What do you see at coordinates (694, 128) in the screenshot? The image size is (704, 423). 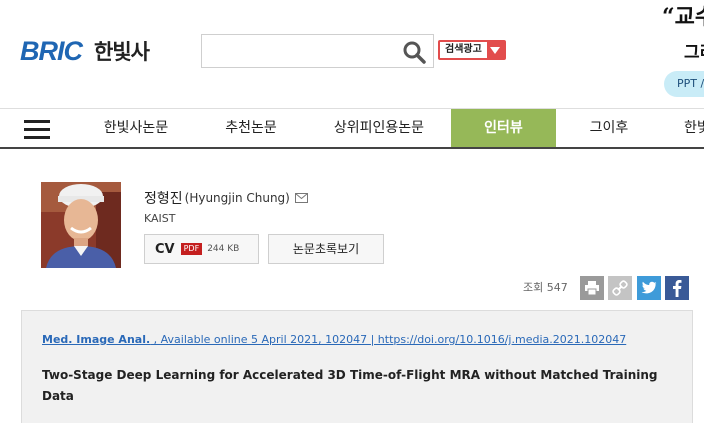 I see `nav-item-more: 한빛` at bounding box center [694, 128].